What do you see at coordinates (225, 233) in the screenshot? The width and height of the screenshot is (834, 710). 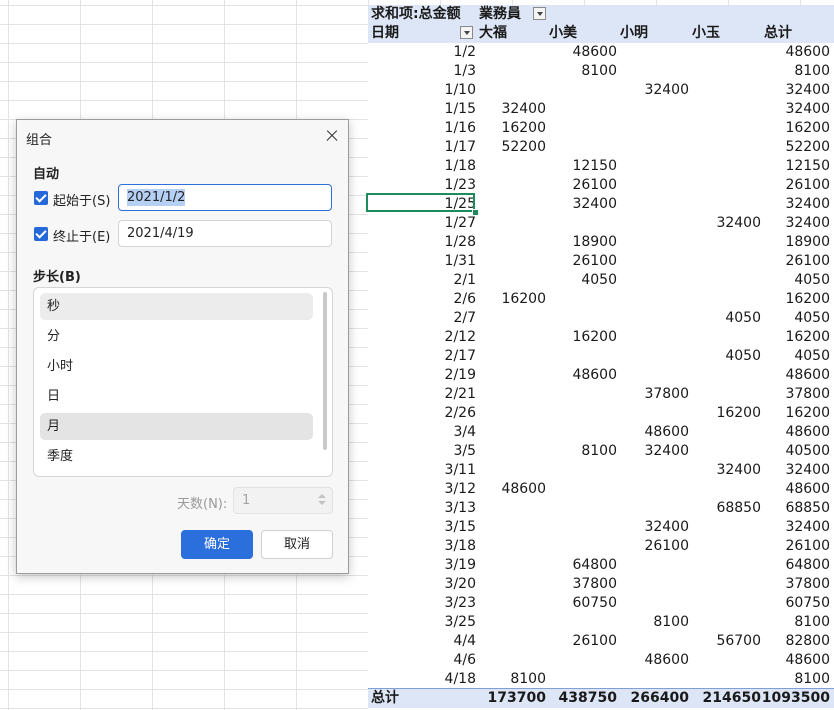 I see `end-date-input: 2021/4/19` at bounding box center [225, 233].